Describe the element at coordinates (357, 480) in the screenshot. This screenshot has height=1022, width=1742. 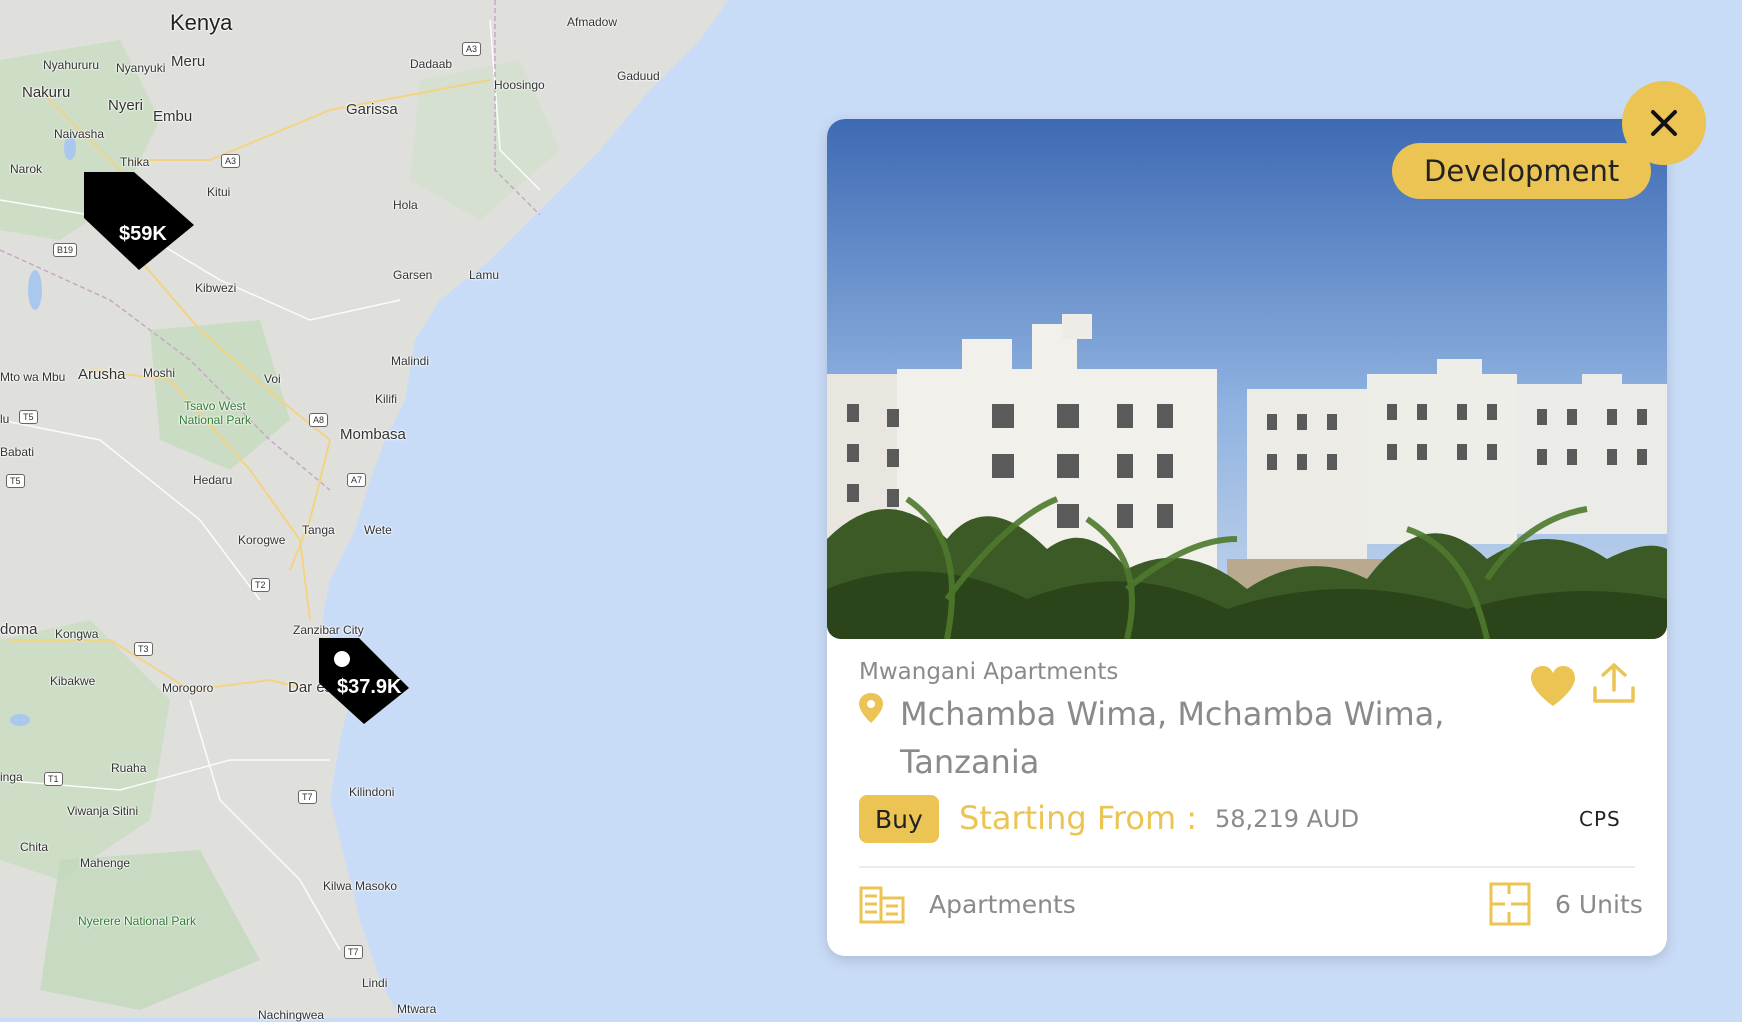
I see `road-badge: A7` at that location.